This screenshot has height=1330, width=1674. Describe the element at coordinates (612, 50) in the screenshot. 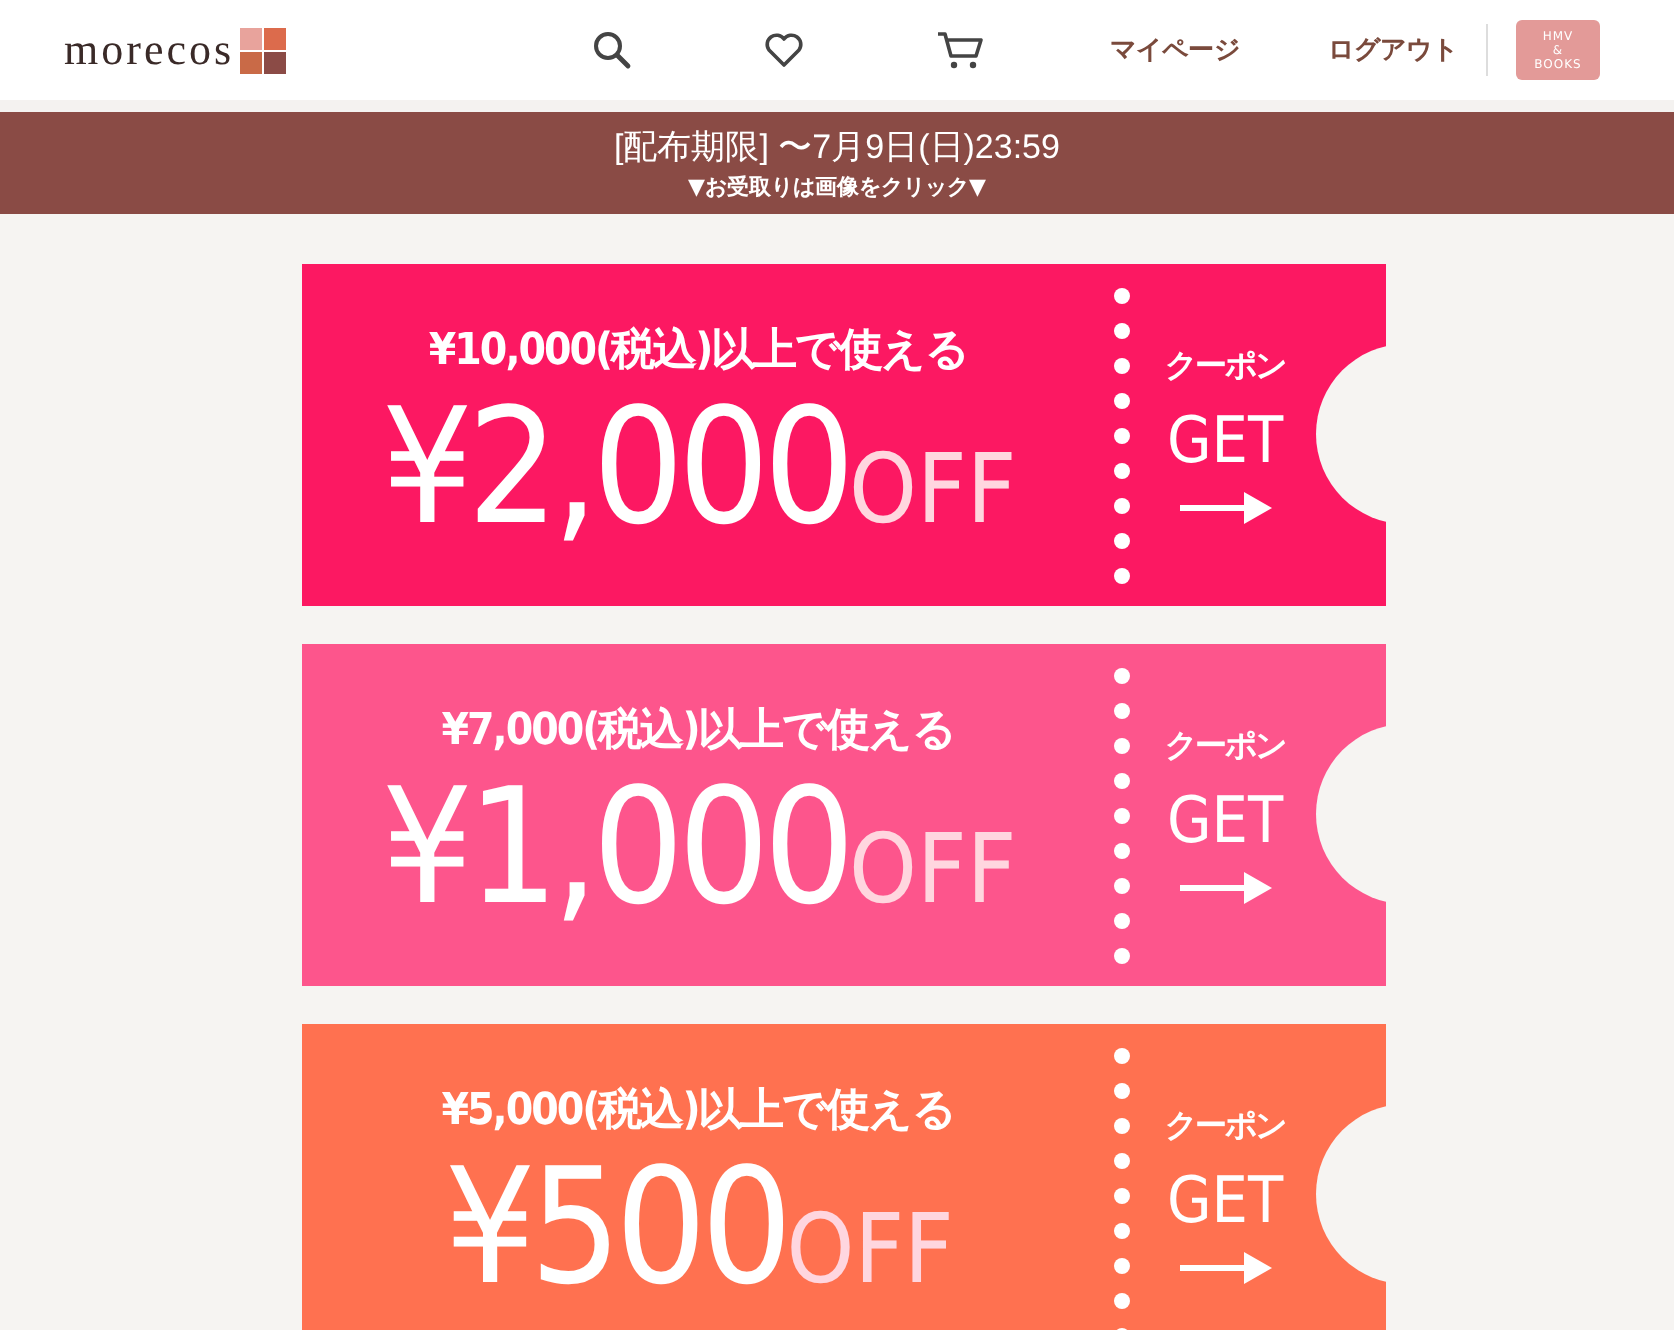

I see `search-icon` at that location.